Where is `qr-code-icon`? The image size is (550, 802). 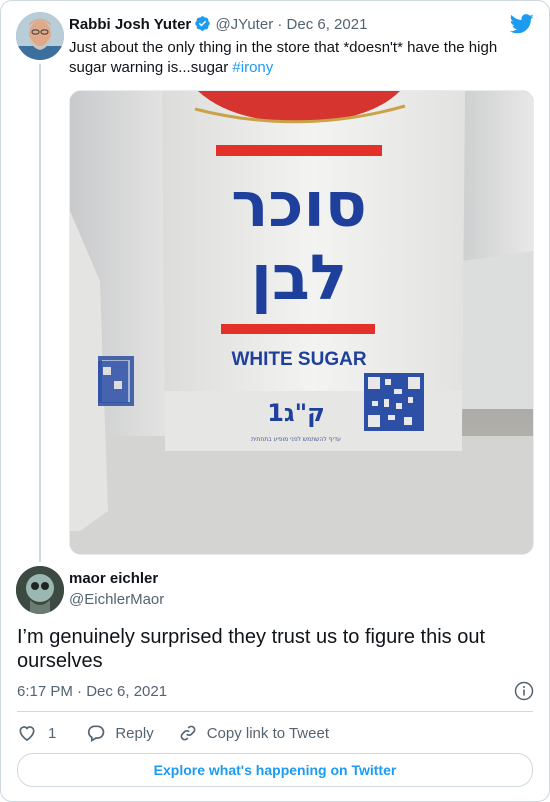
qr-code-icon is located at coordinates (394, 402).